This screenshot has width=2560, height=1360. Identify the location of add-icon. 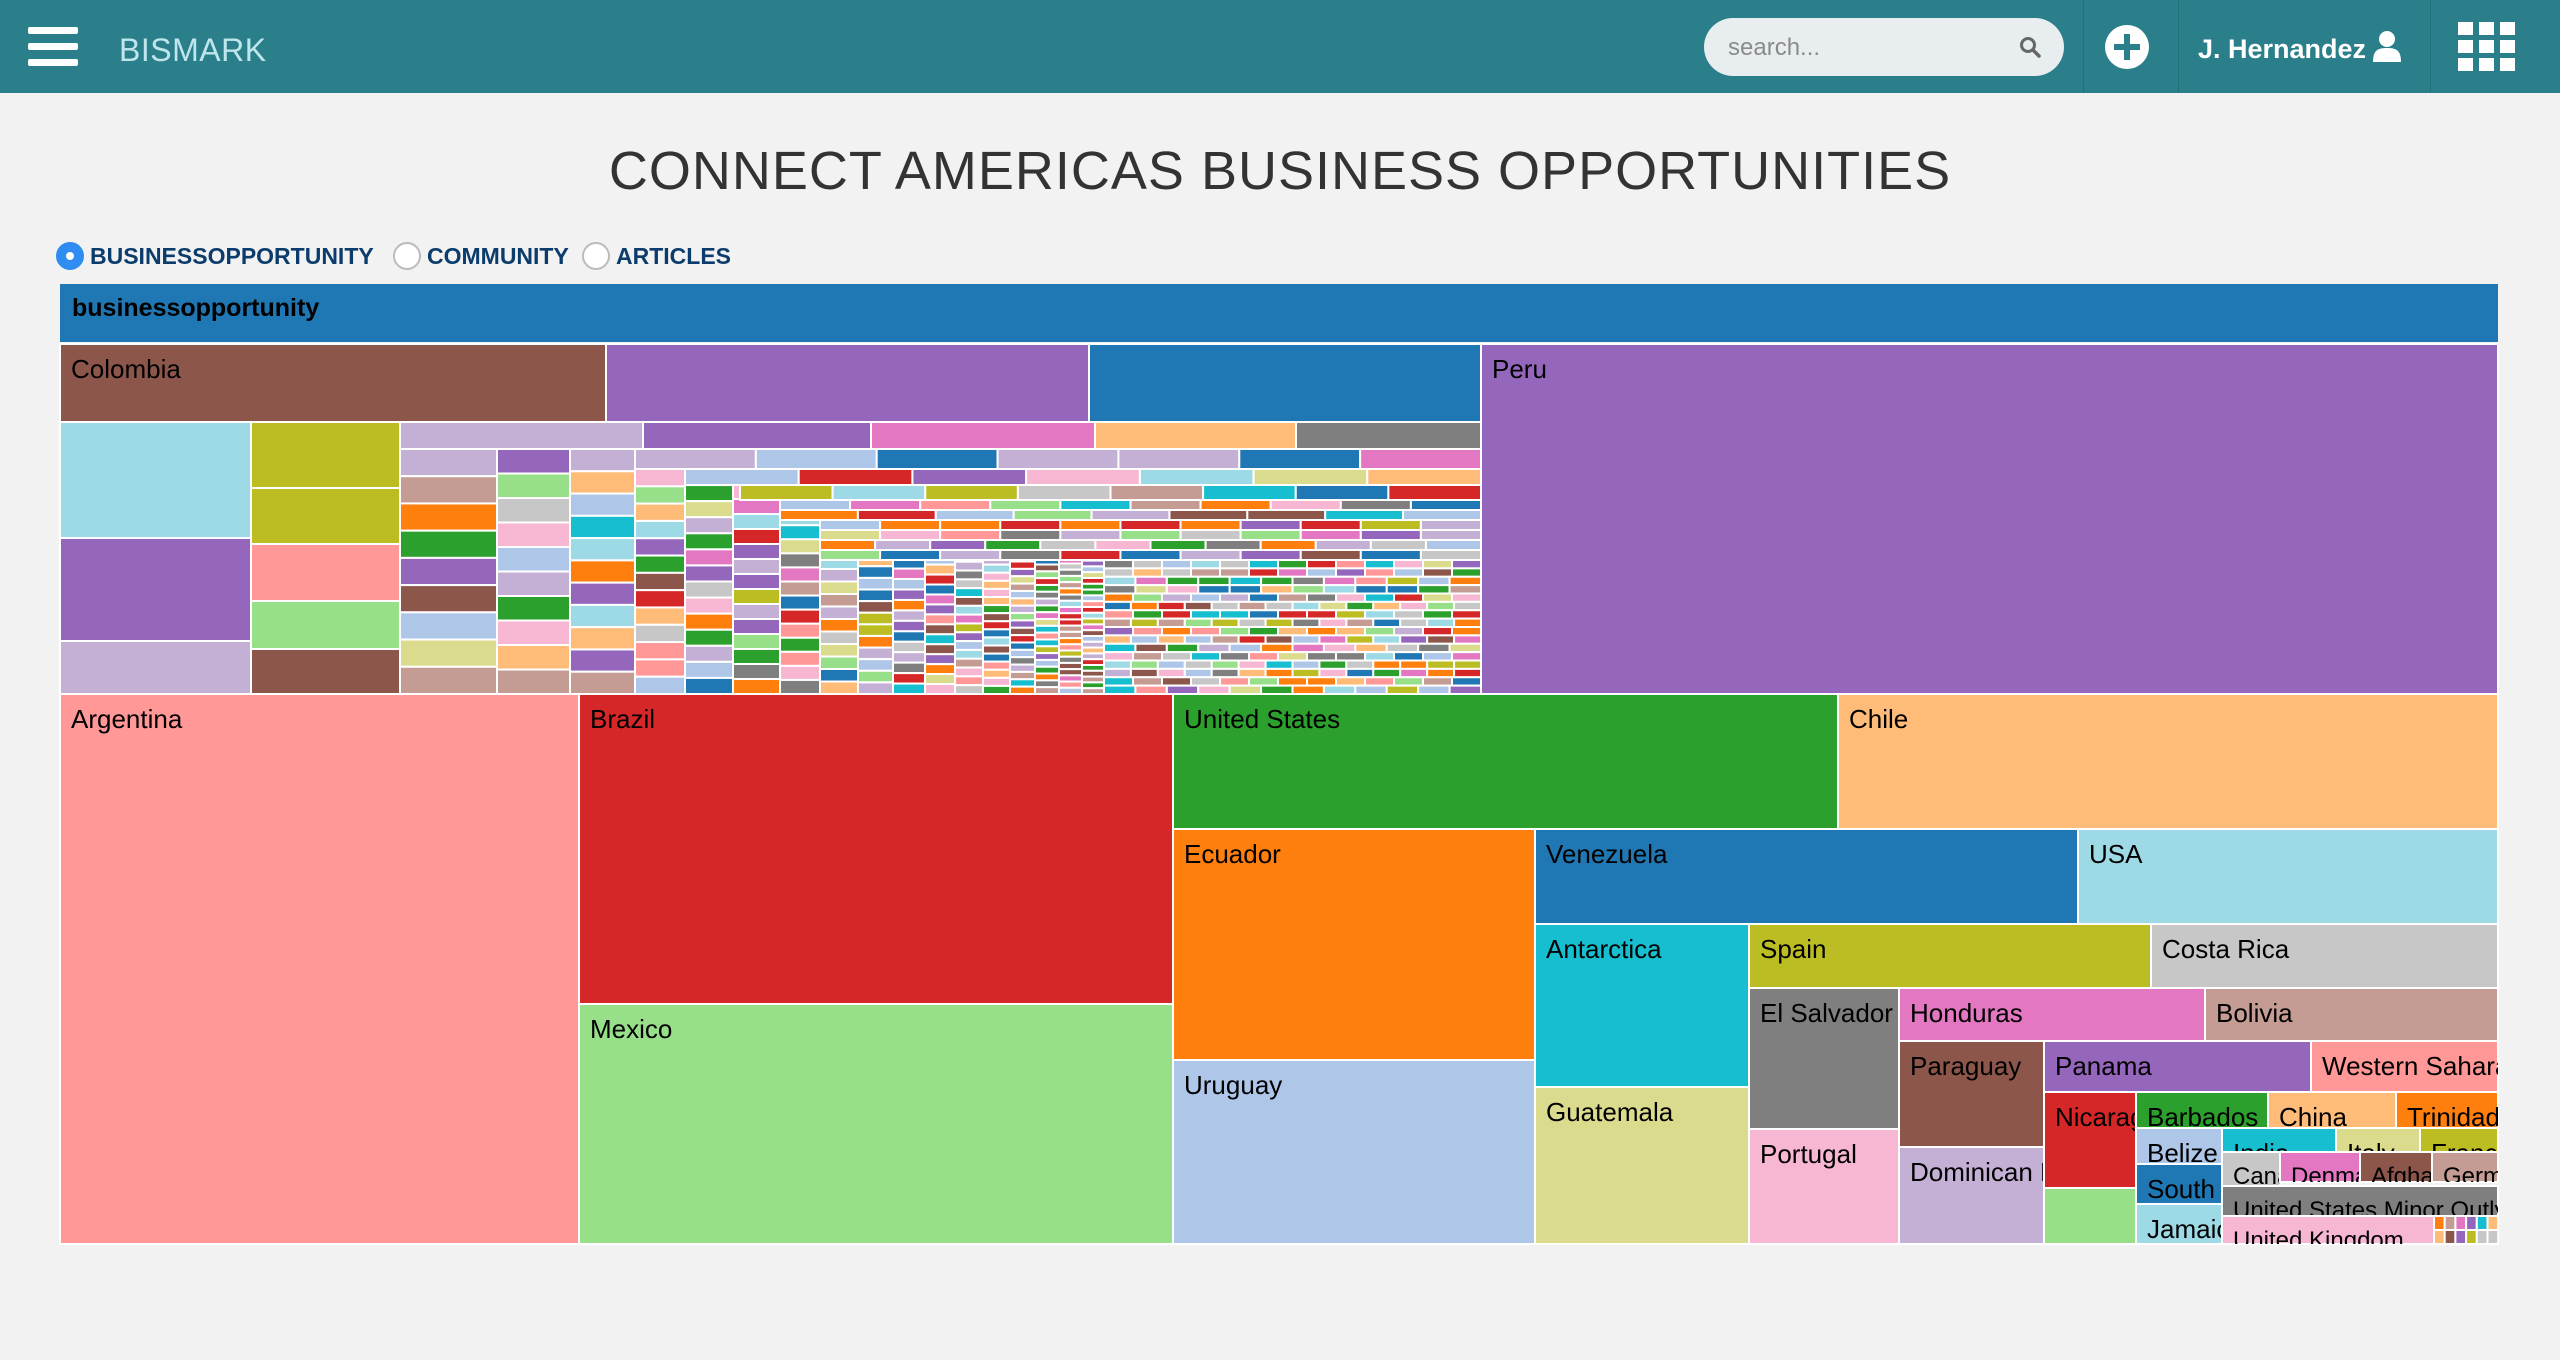
(2127, 47).